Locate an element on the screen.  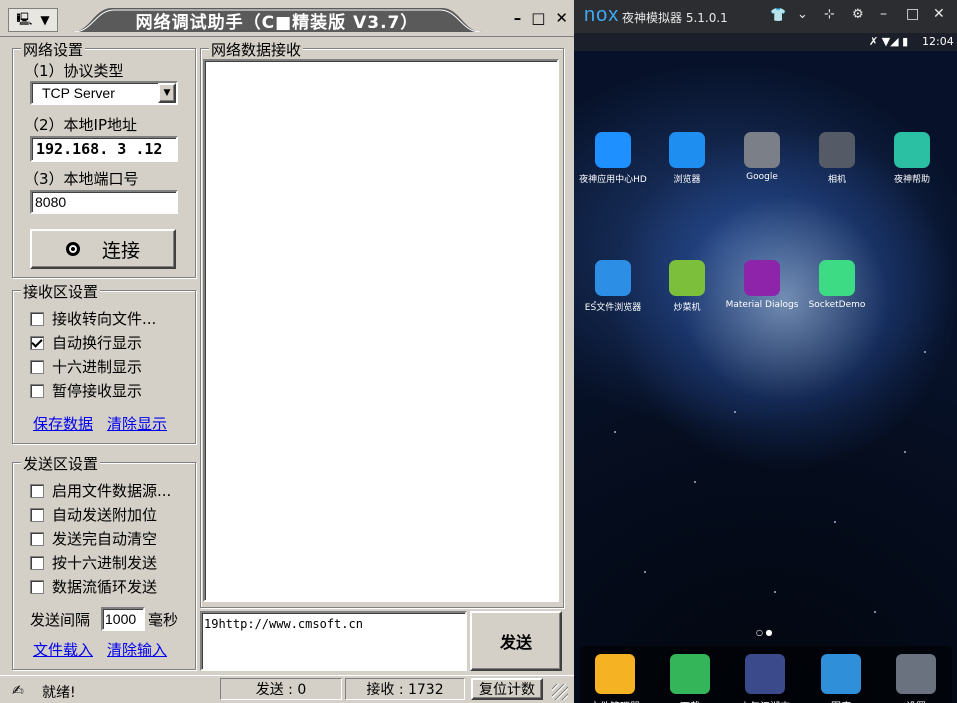
dock-app: 下载 is located at coordinates (690, 678).